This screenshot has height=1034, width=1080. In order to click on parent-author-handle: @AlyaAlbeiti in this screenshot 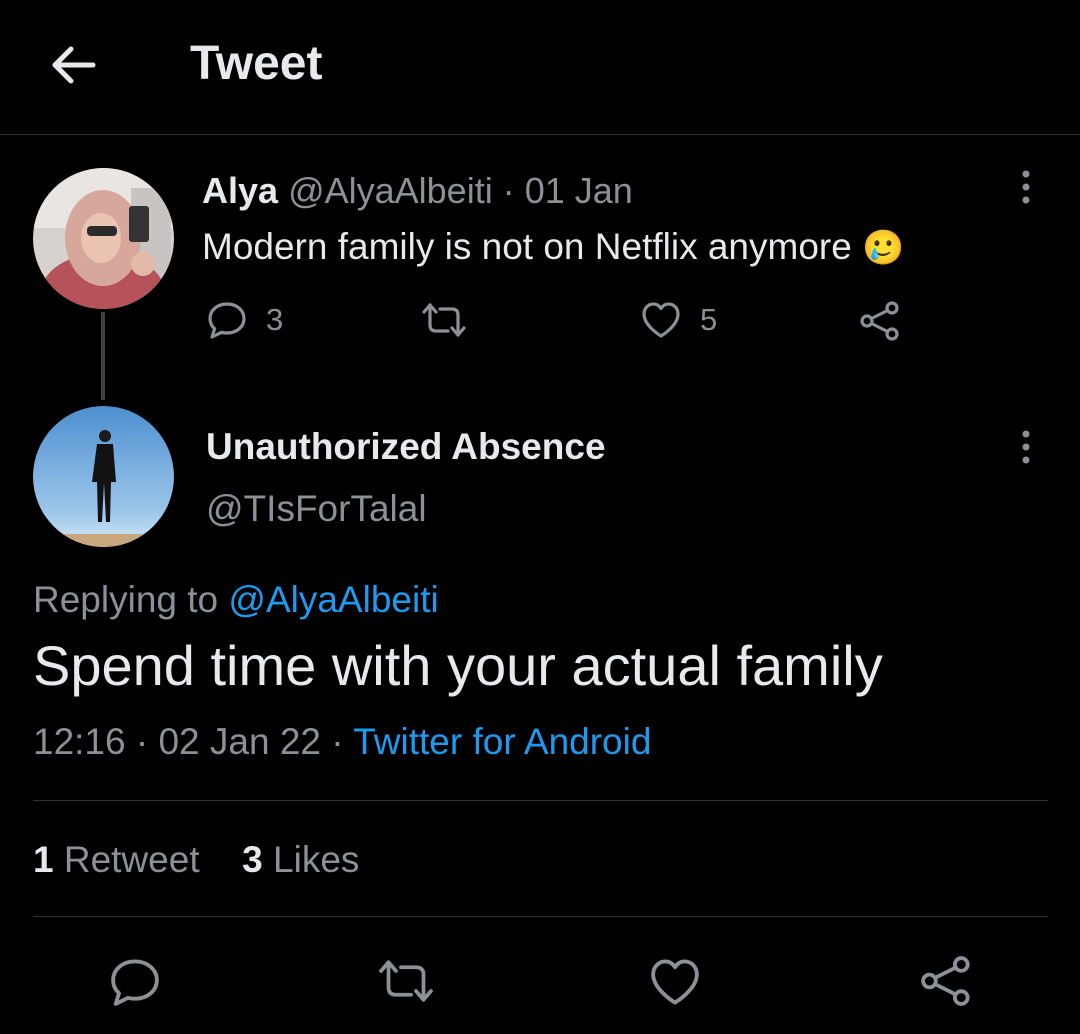, I will do `click(390, 190)`.